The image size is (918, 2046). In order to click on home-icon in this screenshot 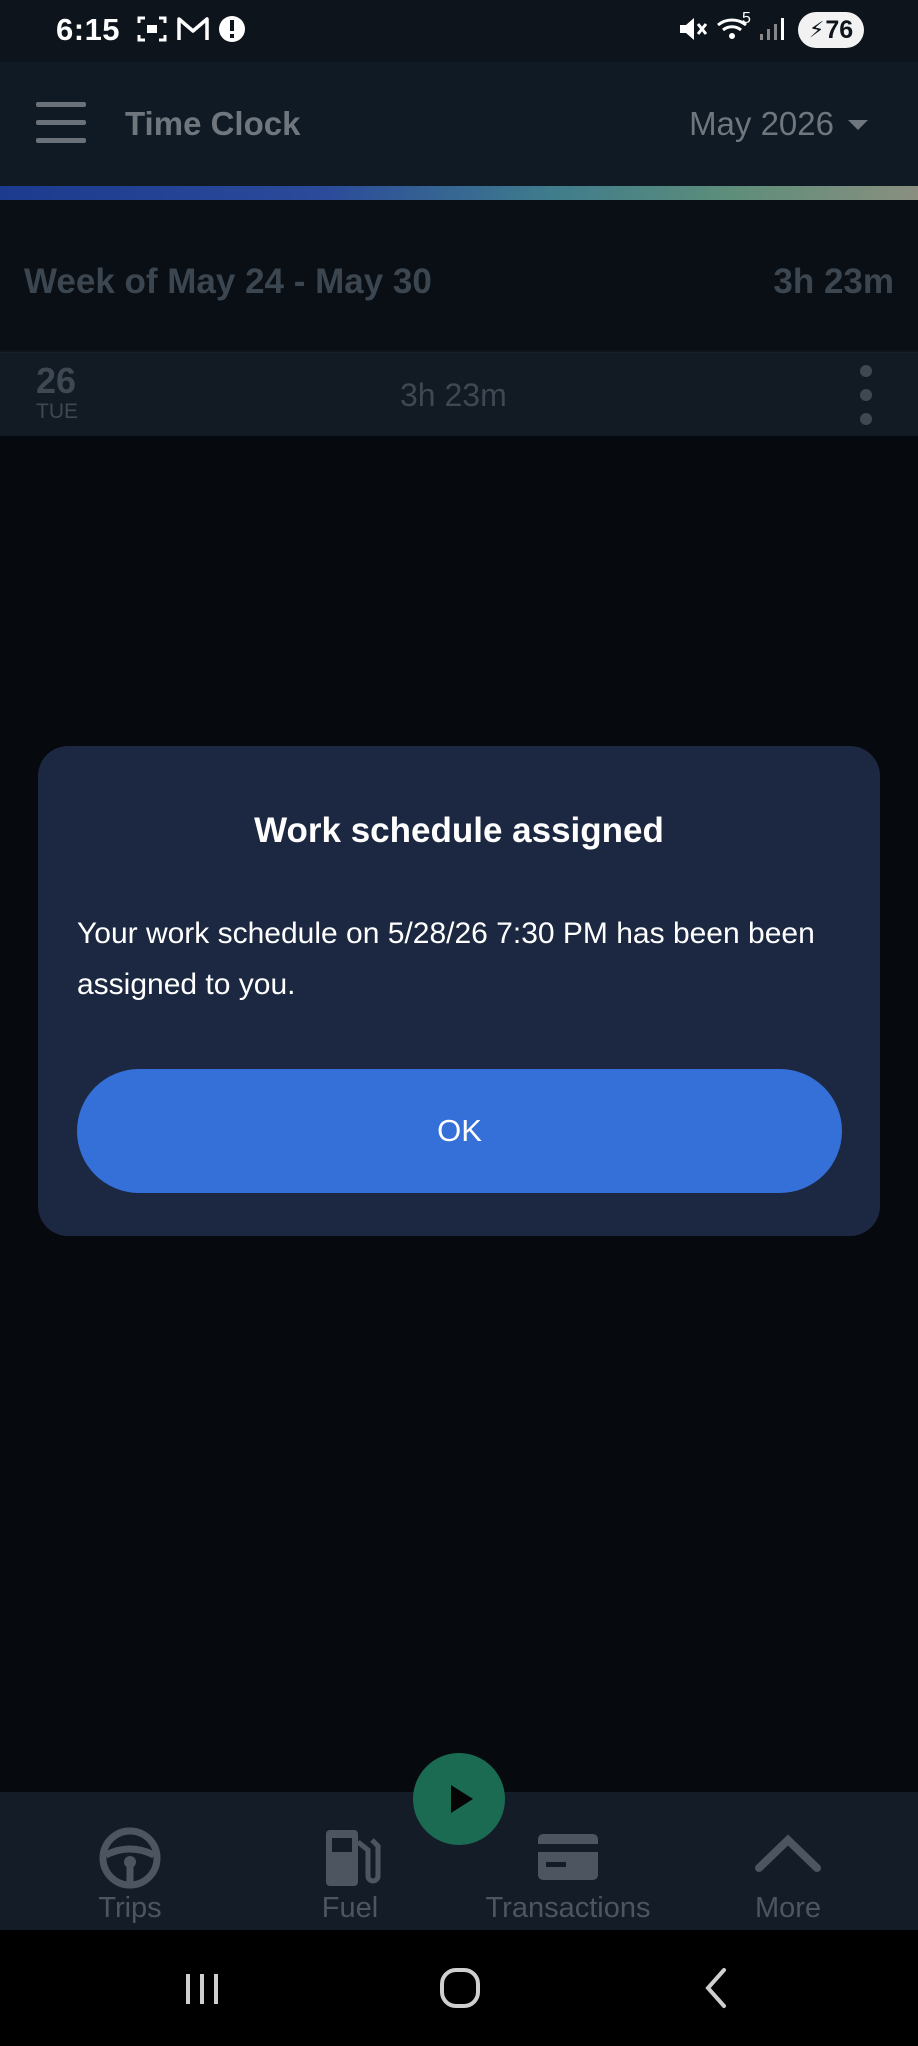, I will do `click(460, 1988)`.